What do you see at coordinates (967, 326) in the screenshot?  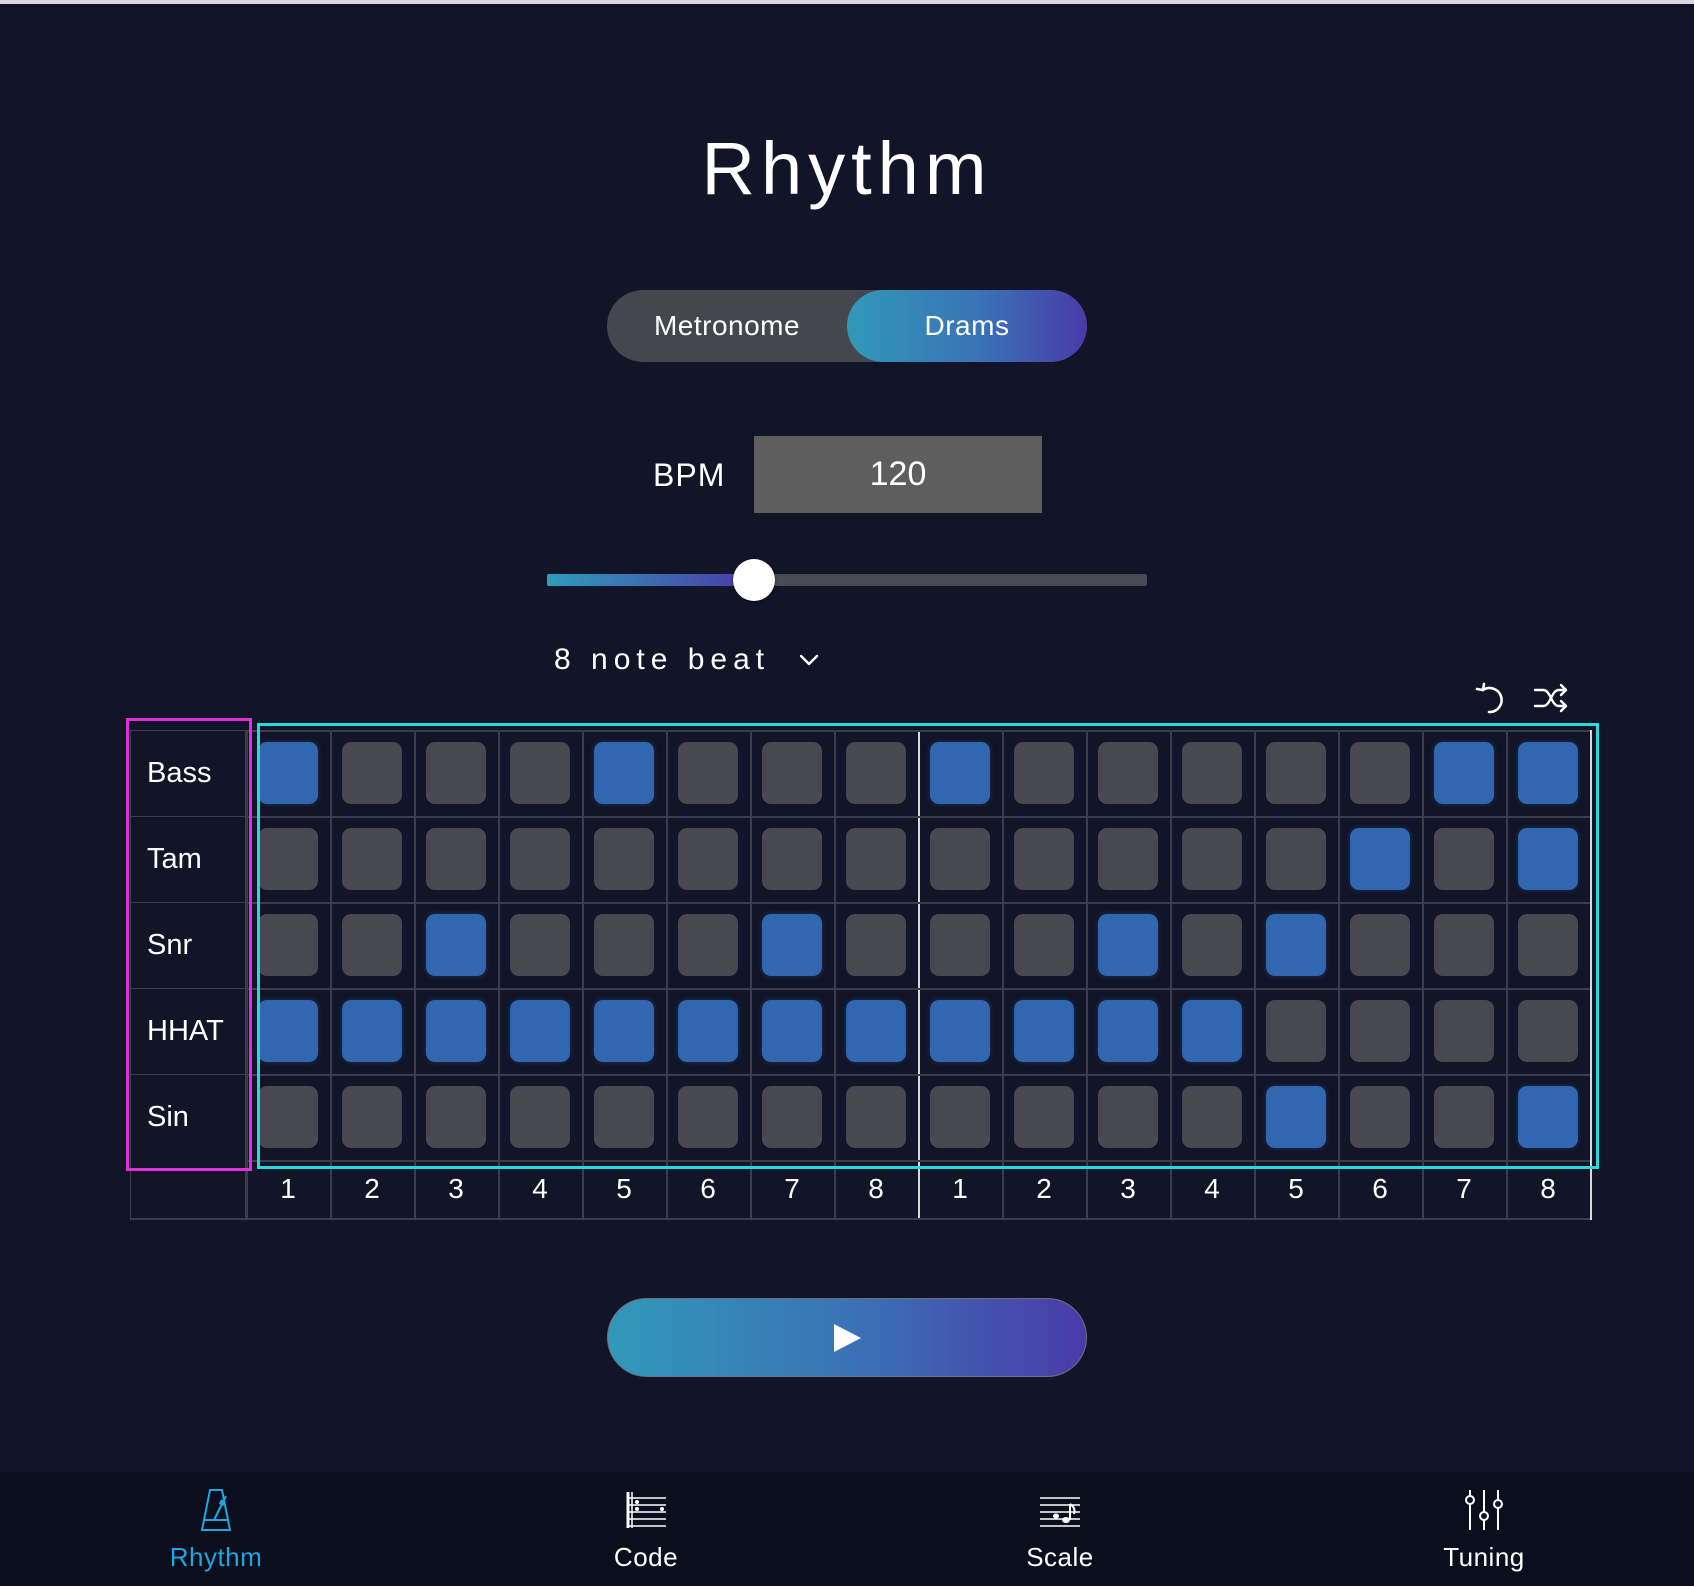 I see `drams-tab: Drams` at bounding box center [967, 326].